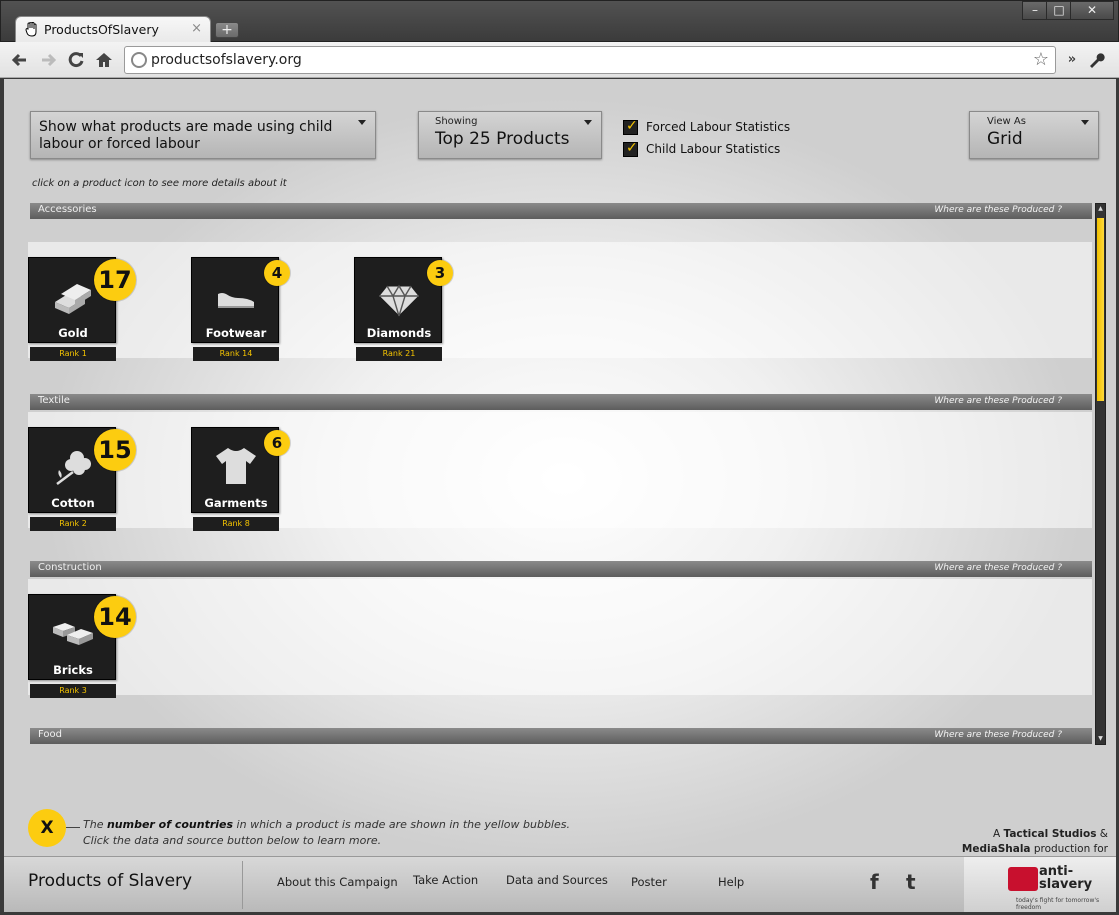 This screenshot has width=1119, height=915. What do you see at coordinates (1006, 121) in the screenshot?
I see `view-as-label: View As` at bounding box center [1006, 121].